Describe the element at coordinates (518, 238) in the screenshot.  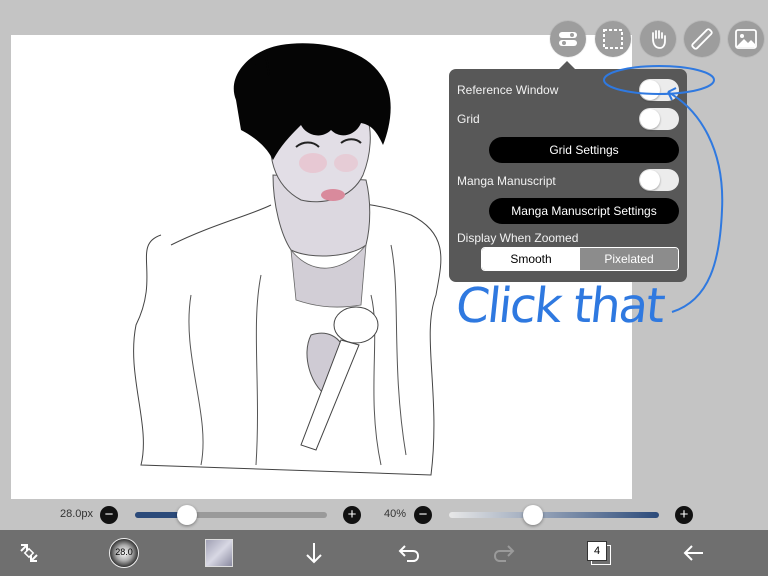
I see `display-when-zoomed-label: Display When Zoomed` at that location.